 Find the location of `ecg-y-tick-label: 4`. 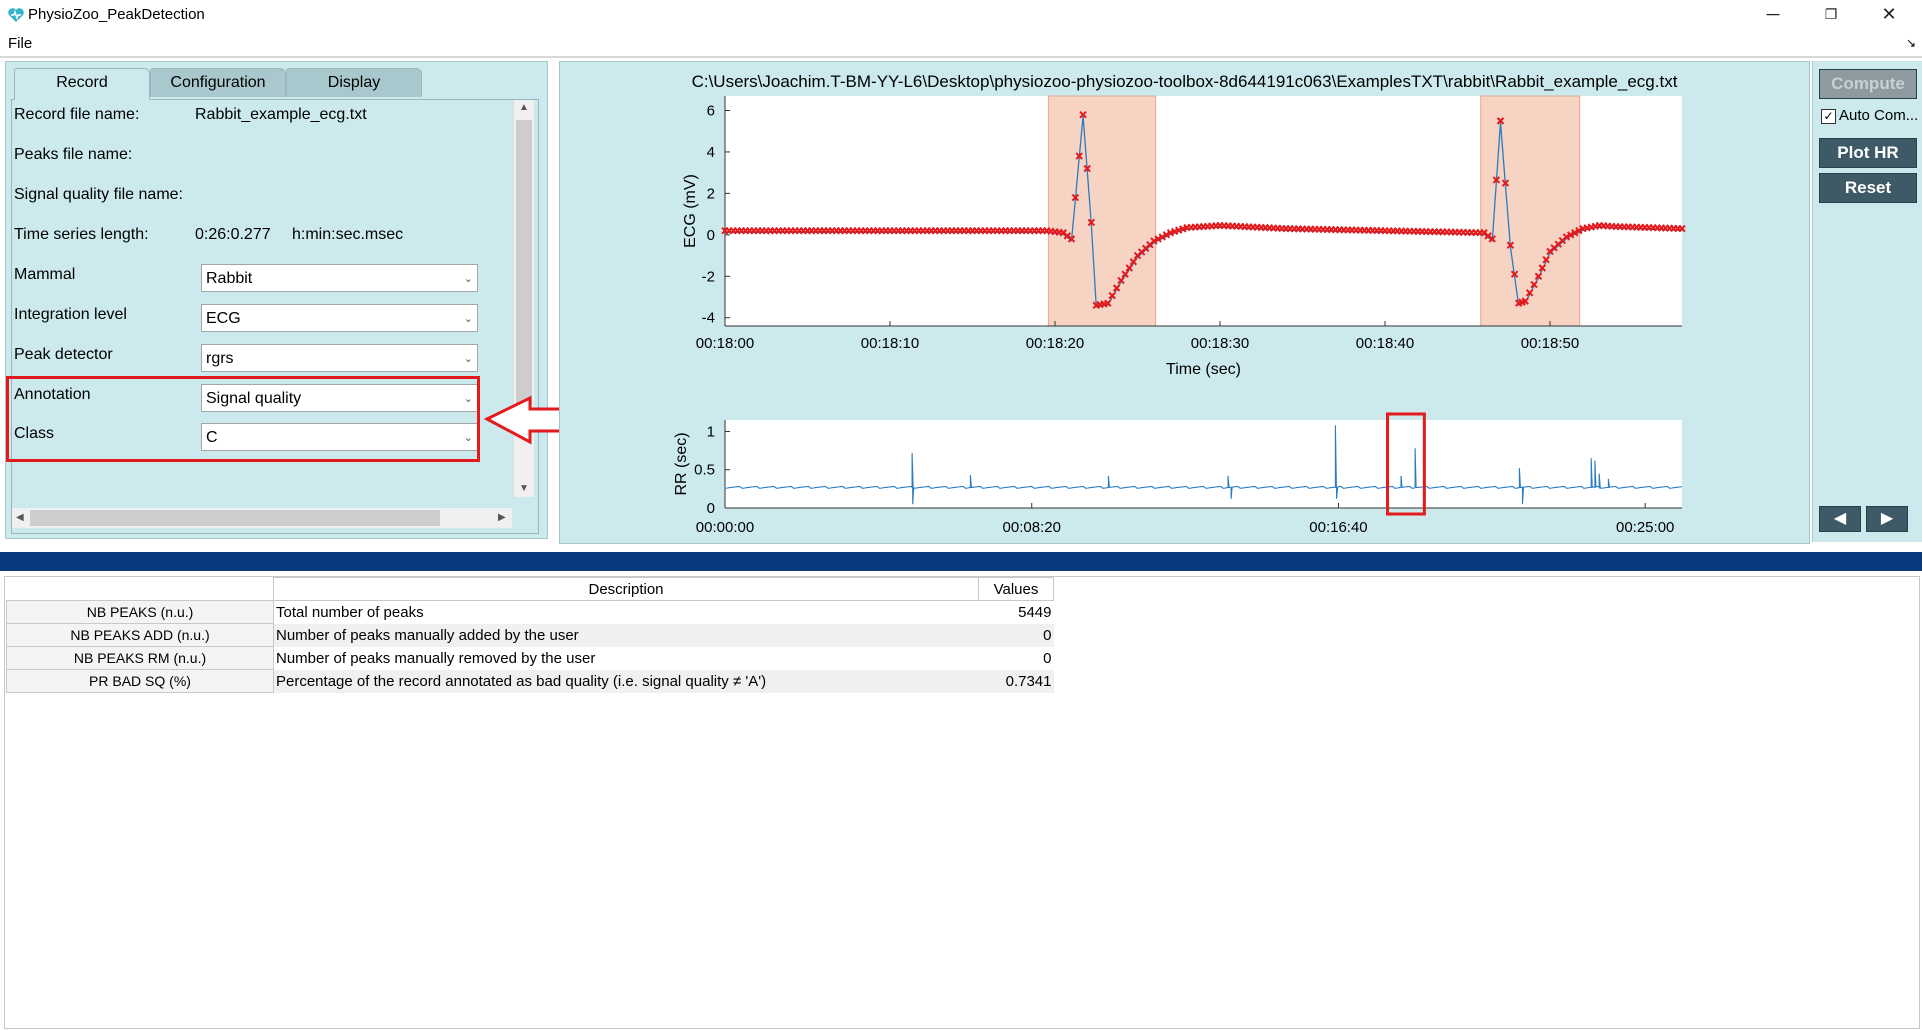

ecg-y-tick-label: 4 is located at coordinates (711, 152).